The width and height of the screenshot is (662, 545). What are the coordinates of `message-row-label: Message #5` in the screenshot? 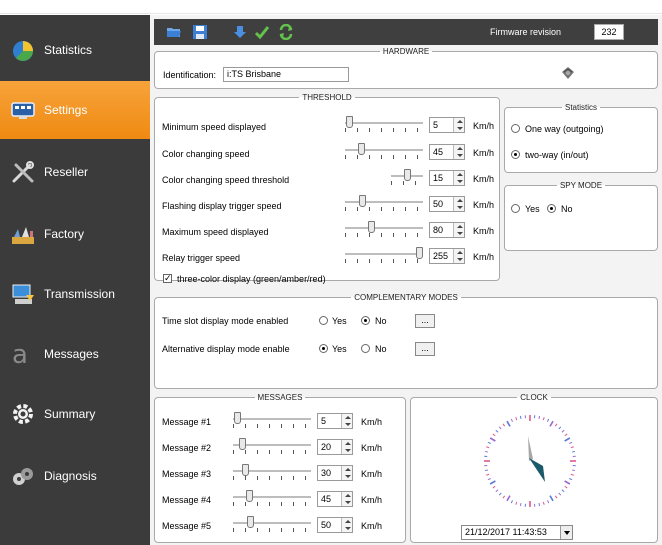 It's located at (187, 526).